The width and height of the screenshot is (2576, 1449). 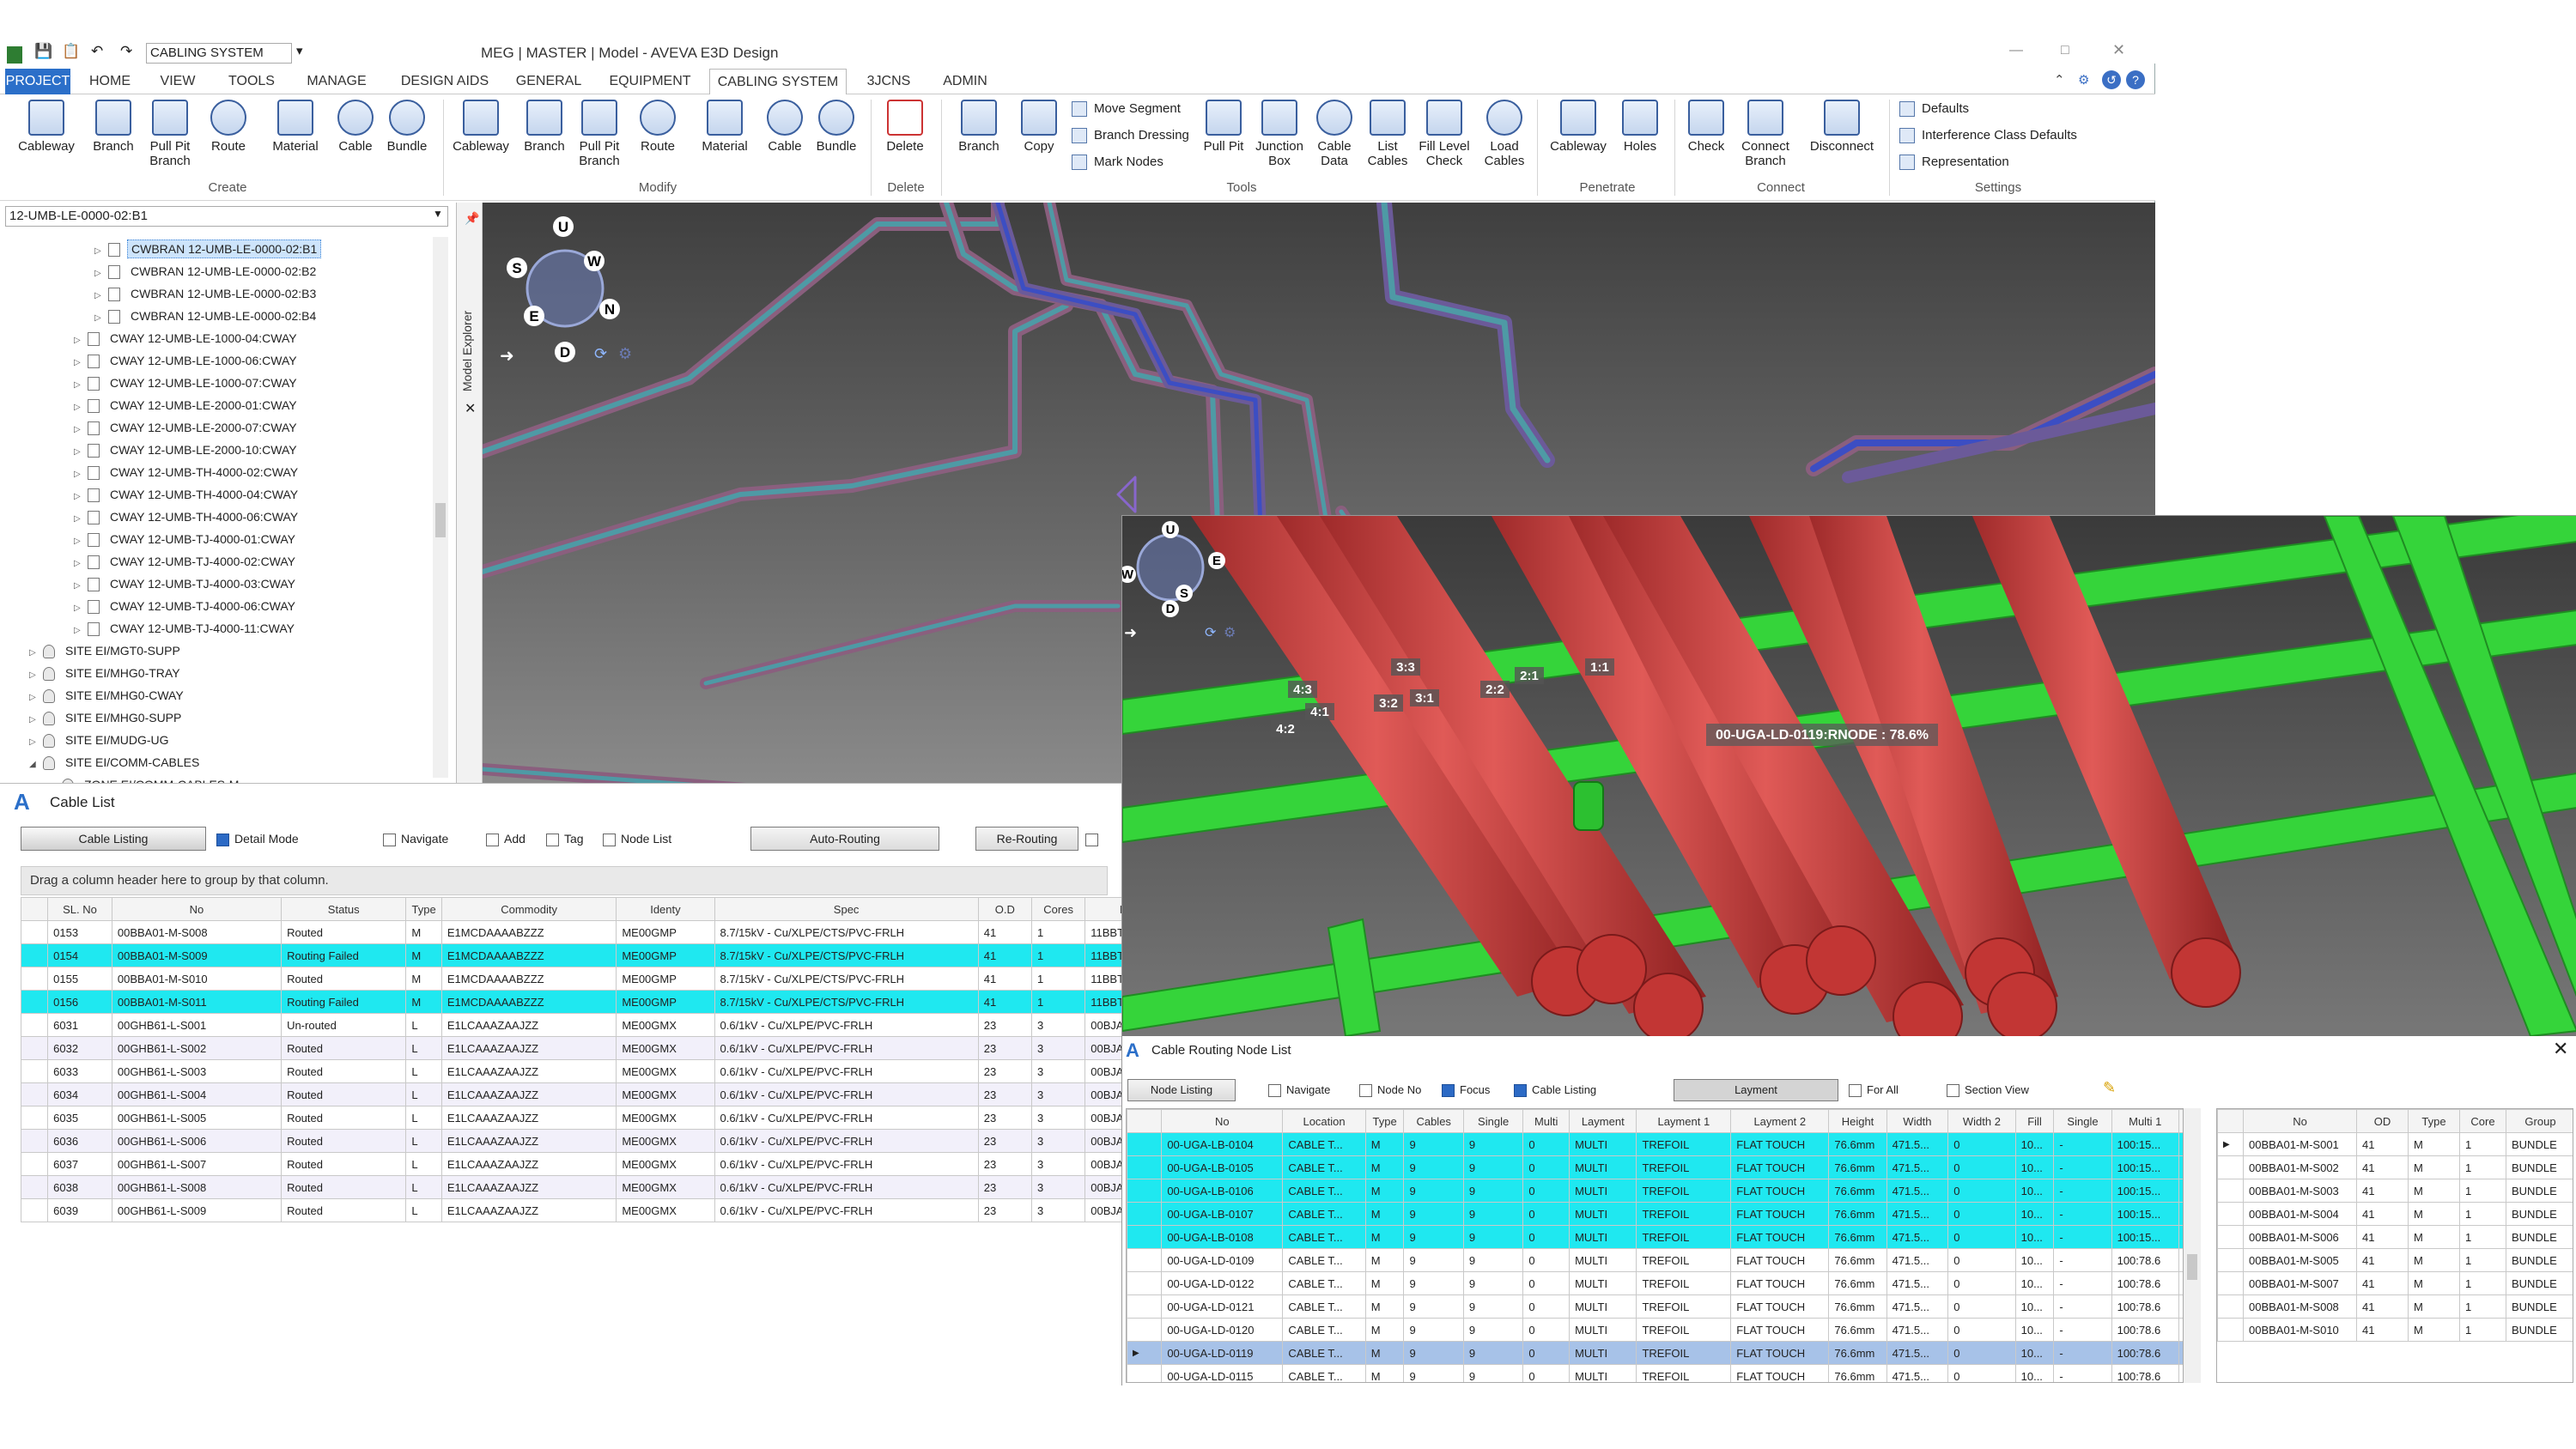 I want to click on tag-checkbox: Tag, so click(x=565, y=838).